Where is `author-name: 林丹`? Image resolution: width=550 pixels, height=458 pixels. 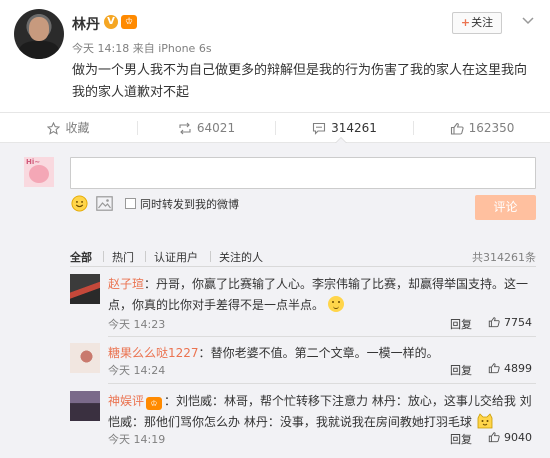 author-name: 林丹 is located at coordinates (86, 24).